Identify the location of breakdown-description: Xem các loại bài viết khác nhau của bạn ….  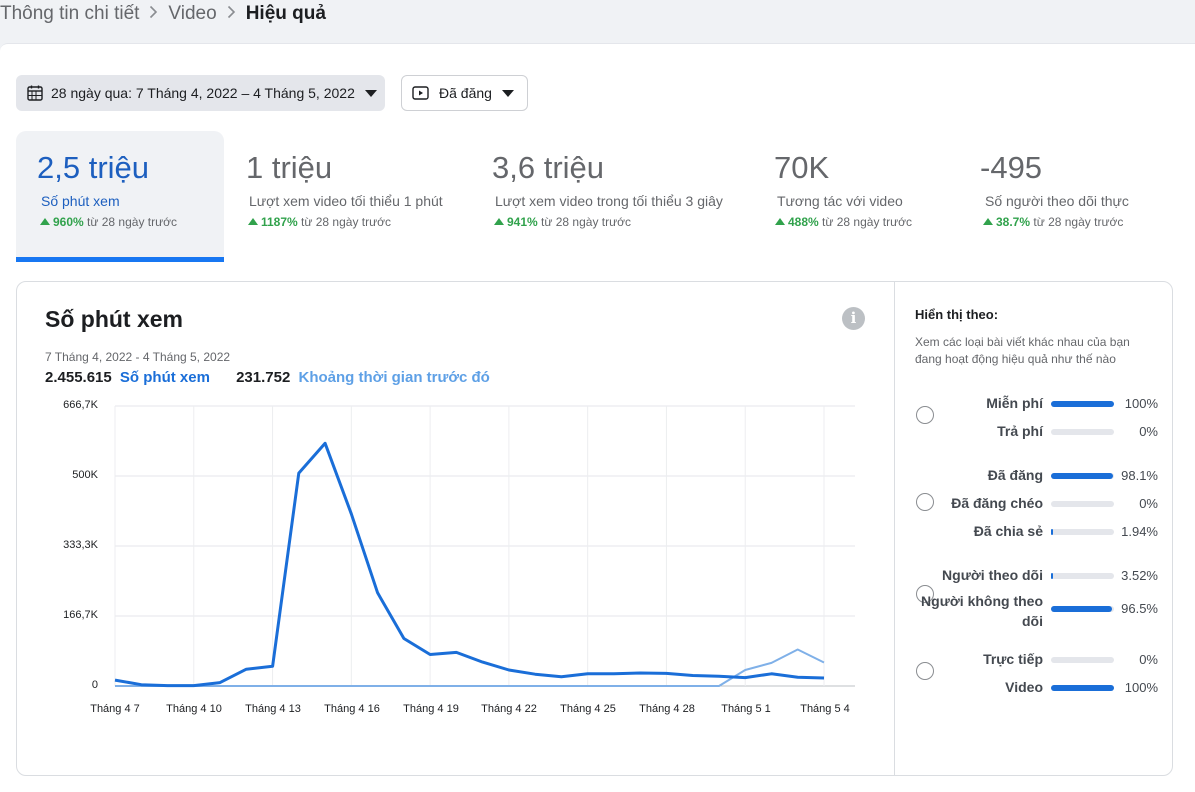
(1022, 350).